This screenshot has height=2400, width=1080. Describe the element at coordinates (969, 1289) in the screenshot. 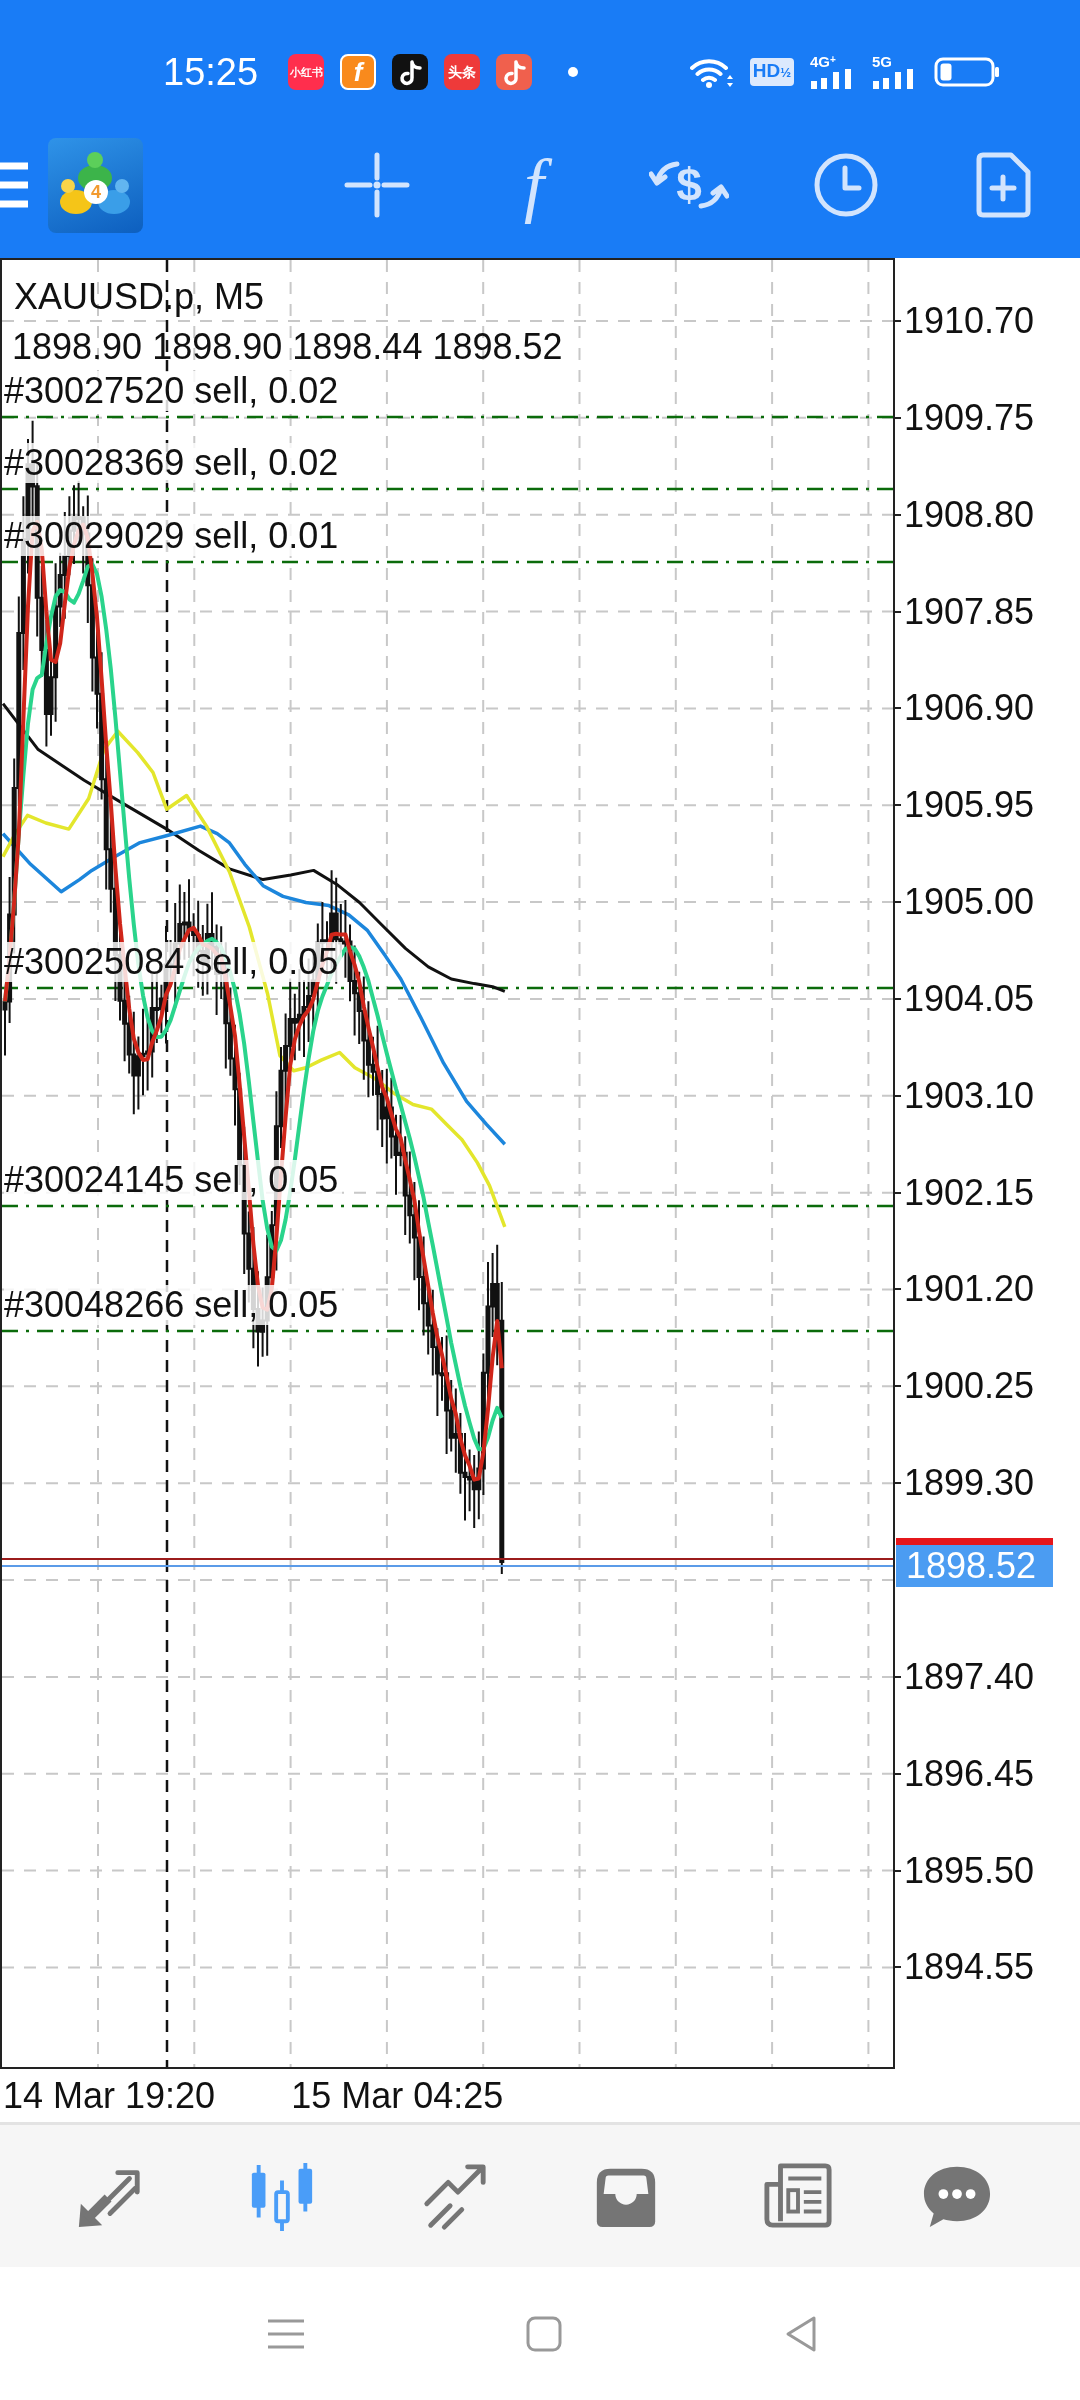

I see `price-axis-label: 1901.20` at that location.